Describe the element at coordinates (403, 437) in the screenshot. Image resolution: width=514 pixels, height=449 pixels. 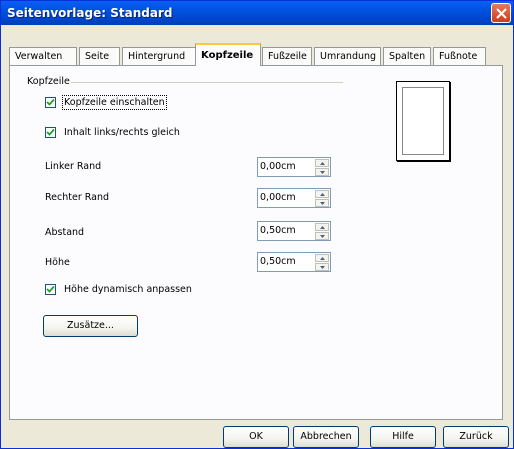
I see `help-button: Hilfe` at that location.